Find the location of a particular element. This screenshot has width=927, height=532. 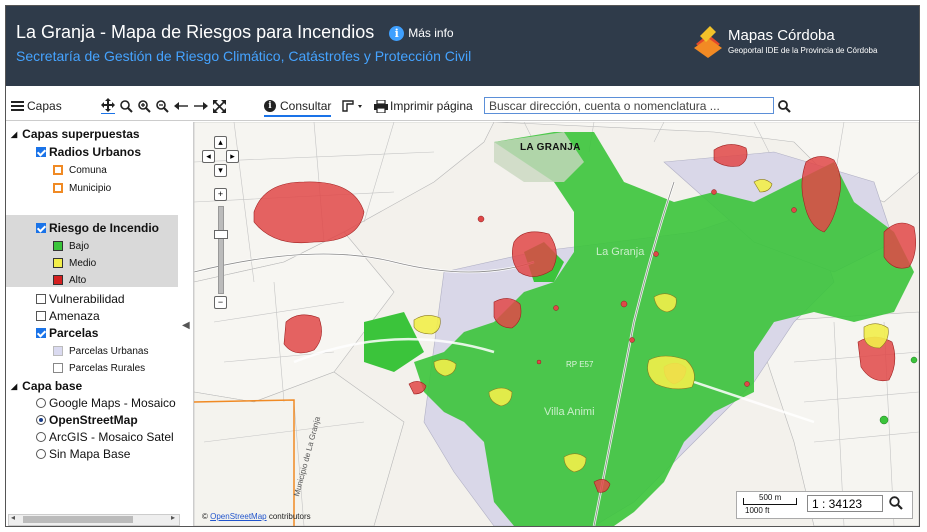

pan-right-button: ▸ is located at coordinates (232, 156).